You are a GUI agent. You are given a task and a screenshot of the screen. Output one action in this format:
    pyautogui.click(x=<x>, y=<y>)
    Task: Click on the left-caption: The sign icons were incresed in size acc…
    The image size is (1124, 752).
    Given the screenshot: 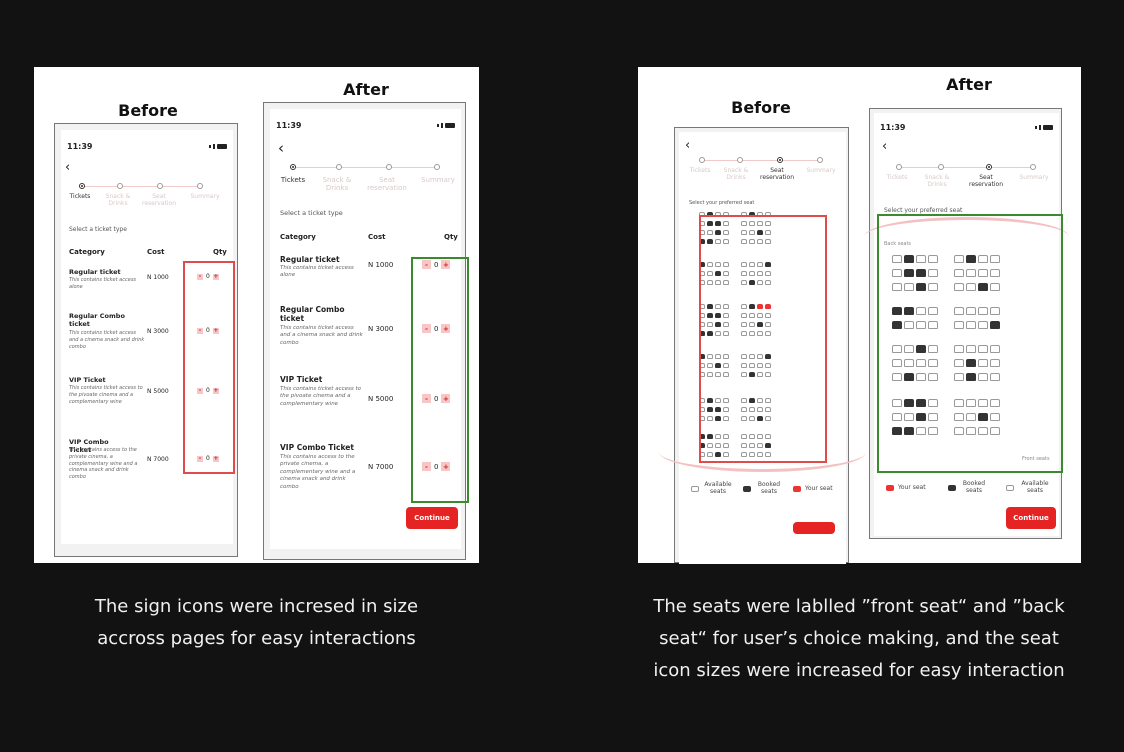 What is the action you would take?
    pyautogui.click(x=256, y=622)
    